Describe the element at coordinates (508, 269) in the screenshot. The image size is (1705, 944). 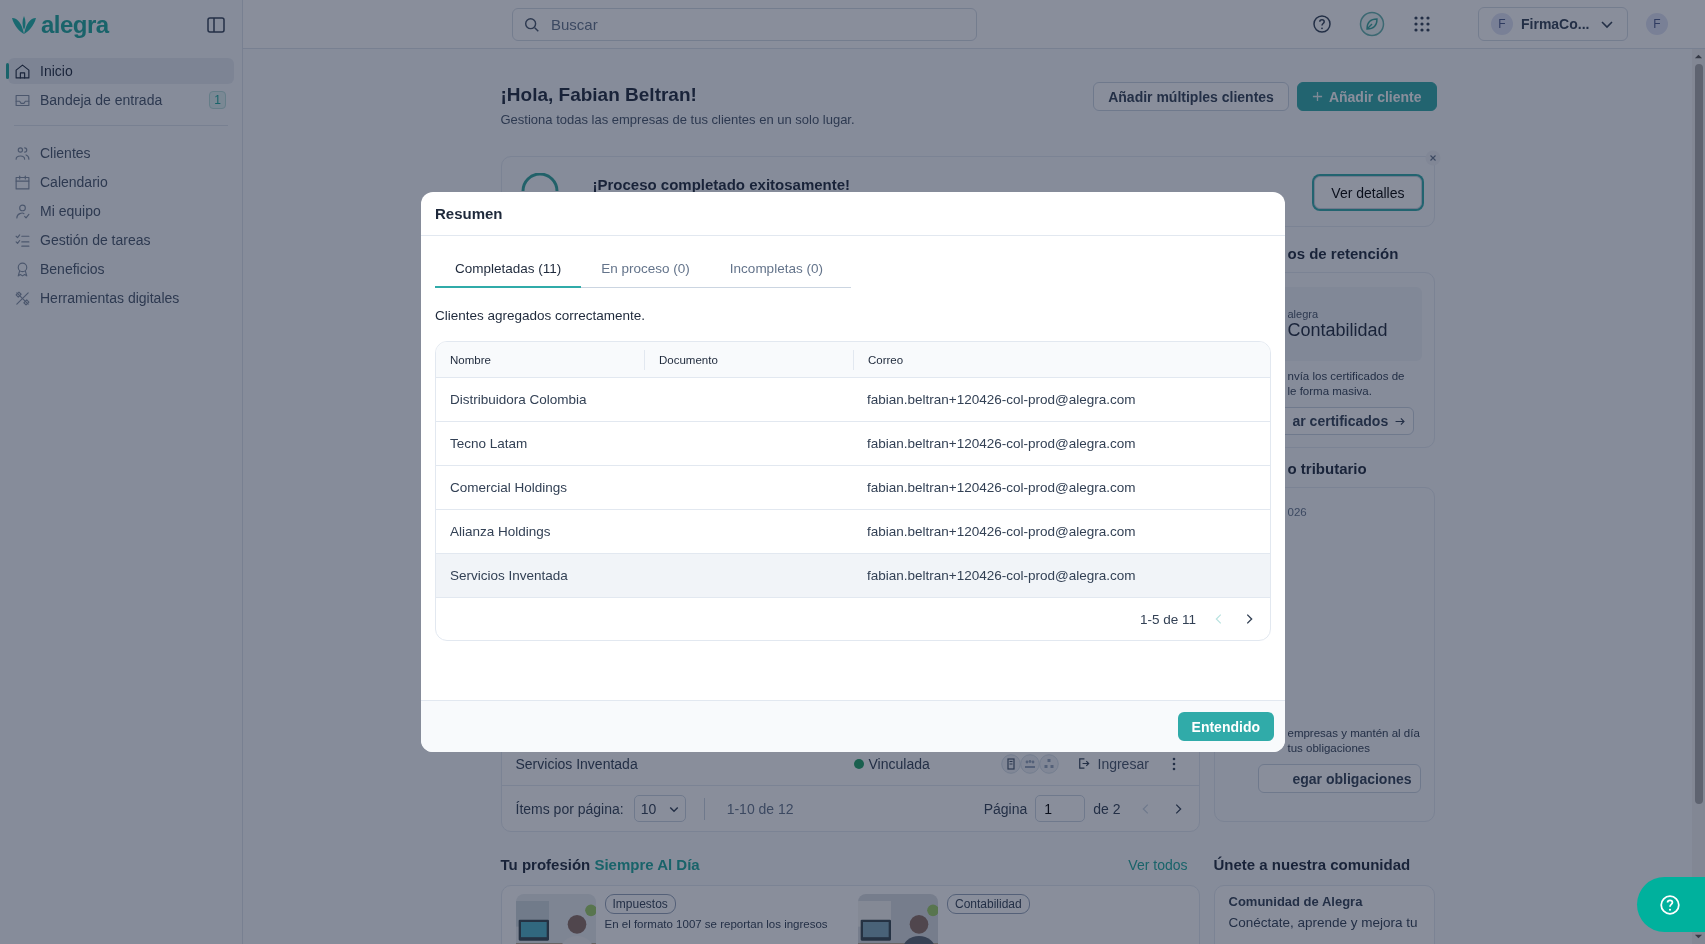
I see `tab: Completadas (11)` at that location.